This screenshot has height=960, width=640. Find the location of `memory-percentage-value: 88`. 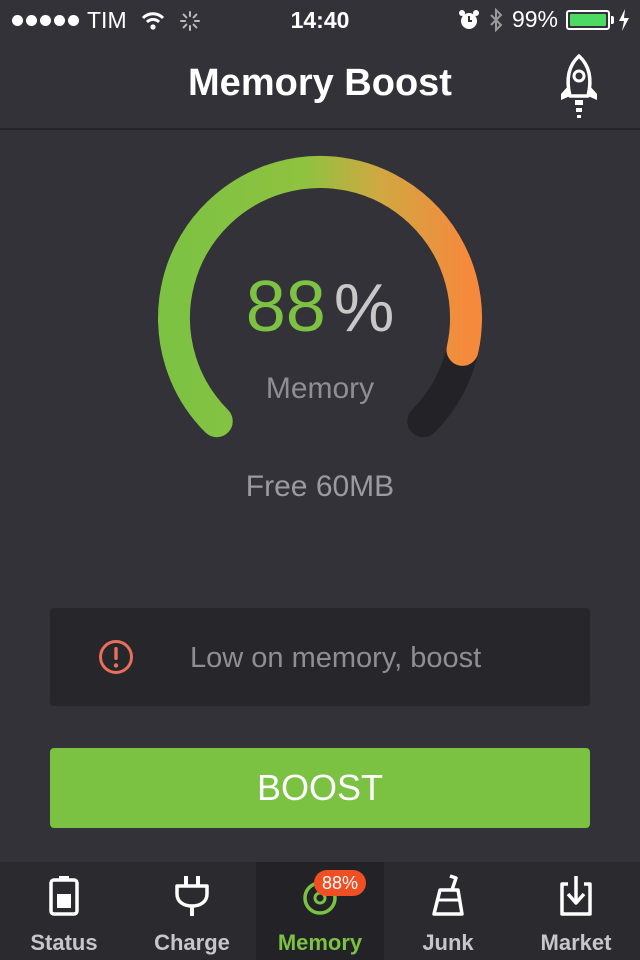

memory-percentage-value: 88 is located at coordinates (285, 307).